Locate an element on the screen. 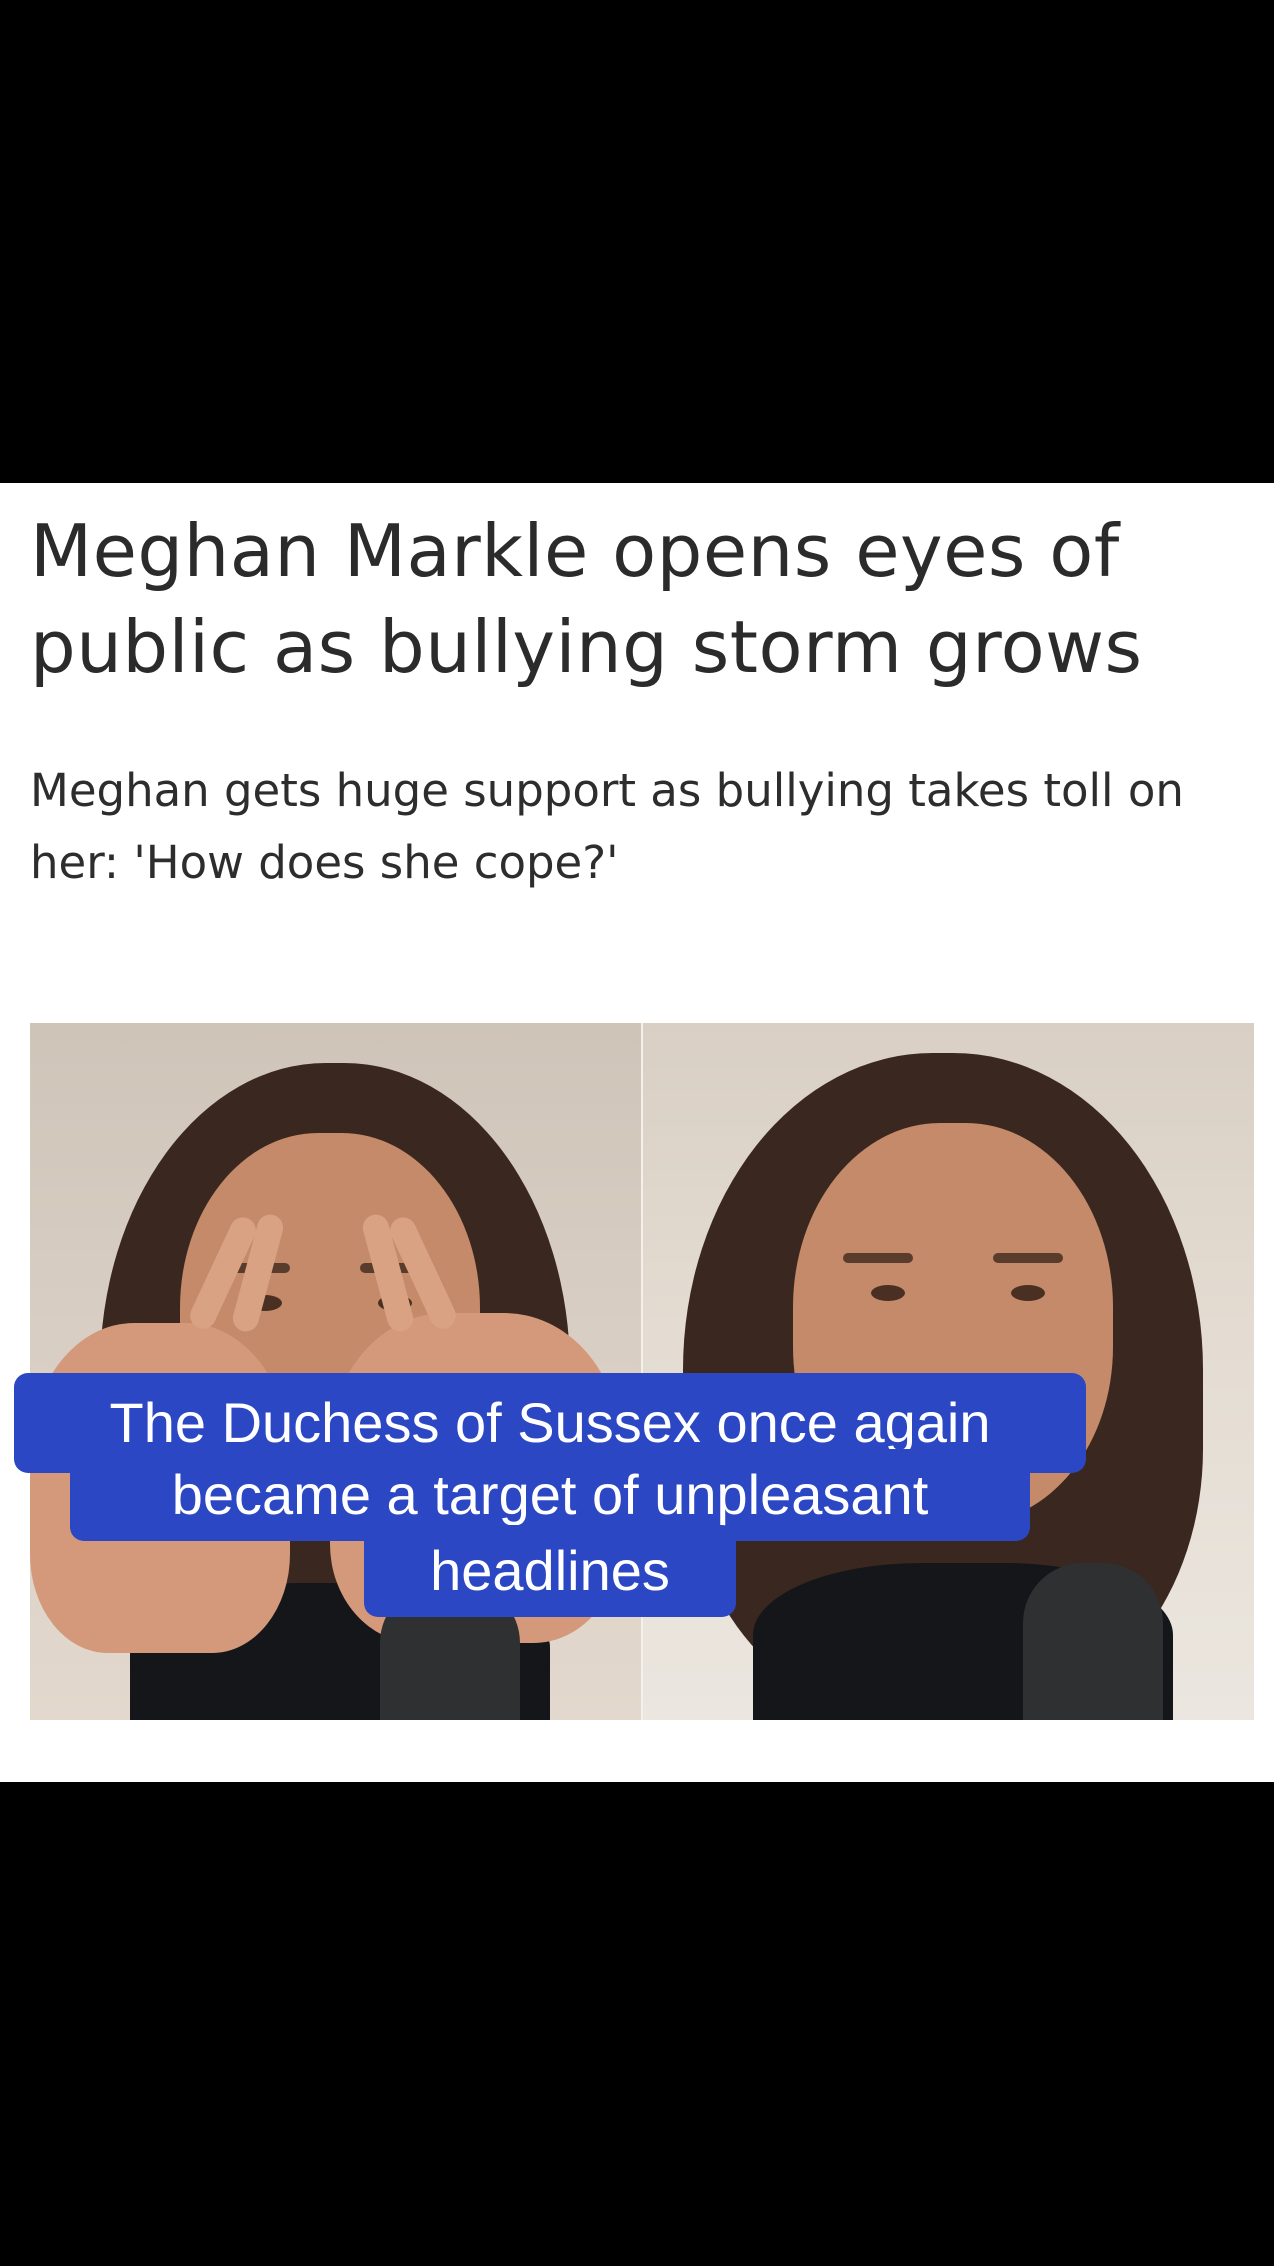 Image resolution: width=1274 pixels, height=2266 pixels. caption-line: headlines is located at coordinates (550, 1571).